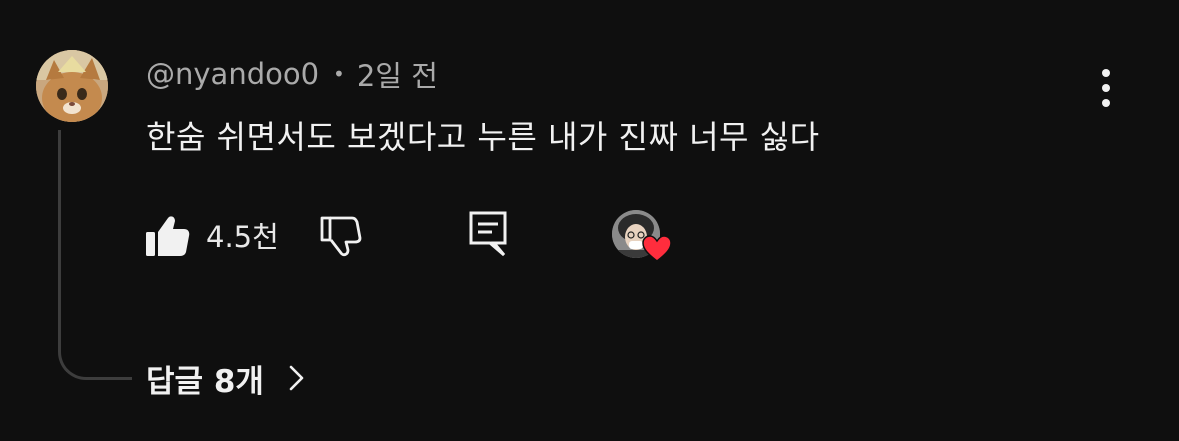 This screenshot has height=441, width=1179. What do you see at coordinates (205, 381) in the screenshot?
I see `replies-label: 답글 8개` at bounding box center [205, 381].